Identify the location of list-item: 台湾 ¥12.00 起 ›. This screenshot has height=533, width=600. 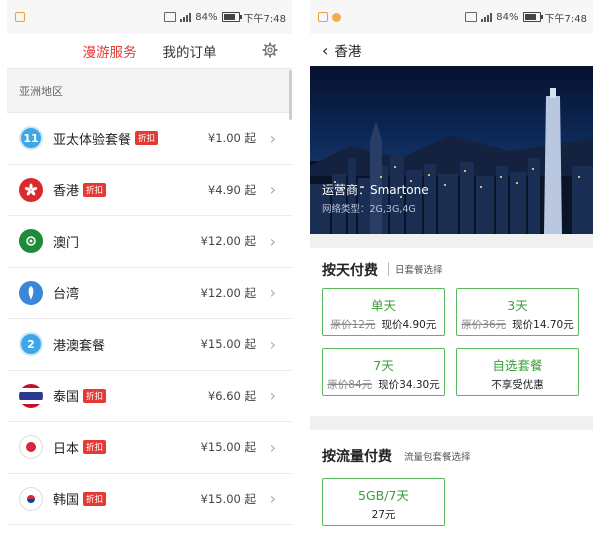
(149, 293).